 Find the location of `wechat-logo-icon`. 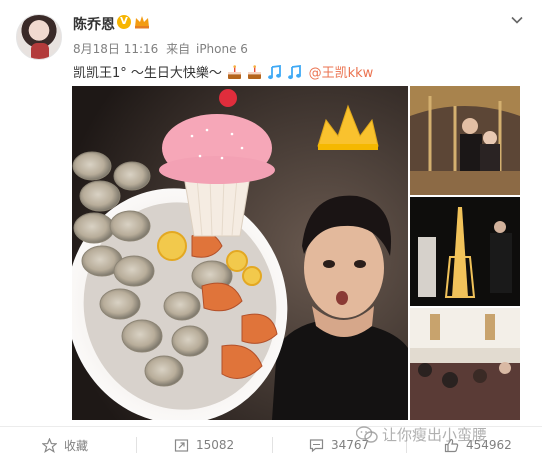

wechat-logo-icon is located at coordinates (367, 434).